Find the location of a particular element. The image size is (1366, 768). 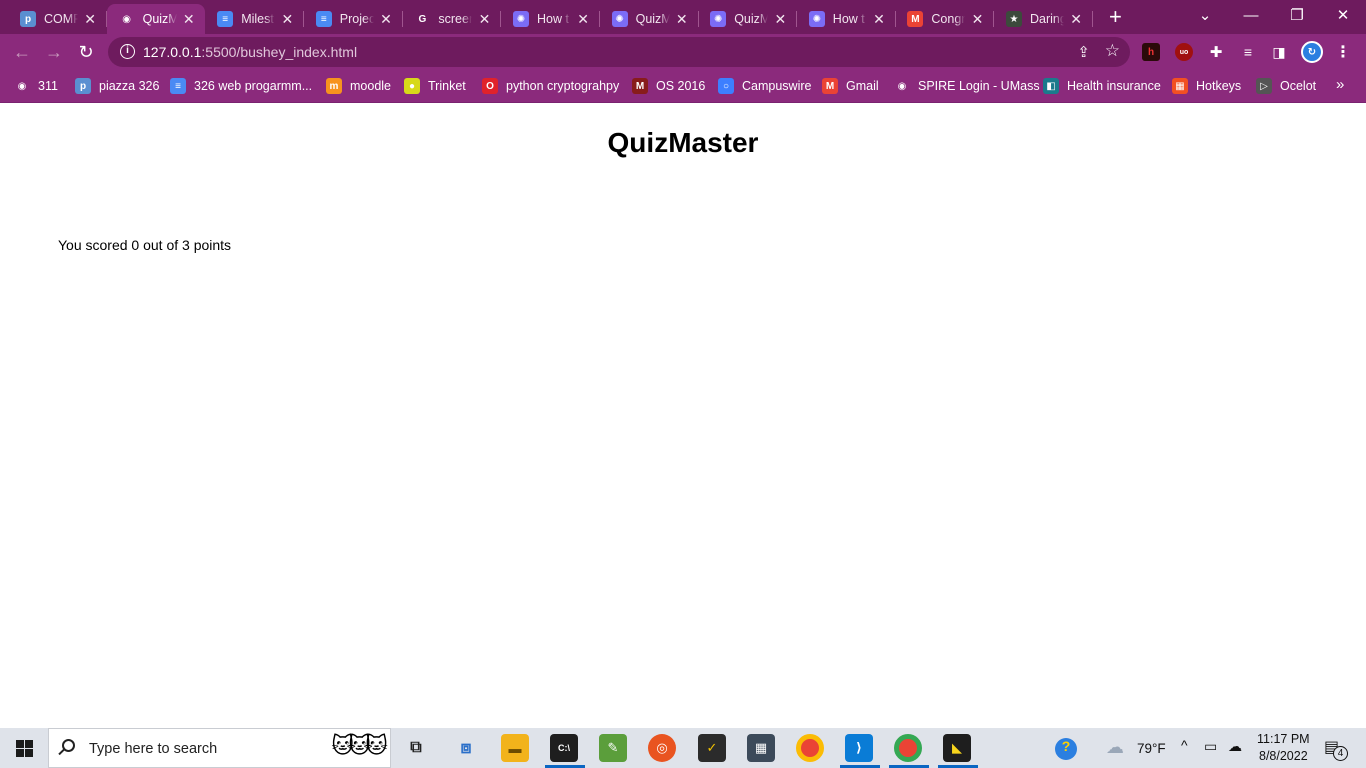

tab-search-icon: ⌄ is located at coordinates (1205, 15).